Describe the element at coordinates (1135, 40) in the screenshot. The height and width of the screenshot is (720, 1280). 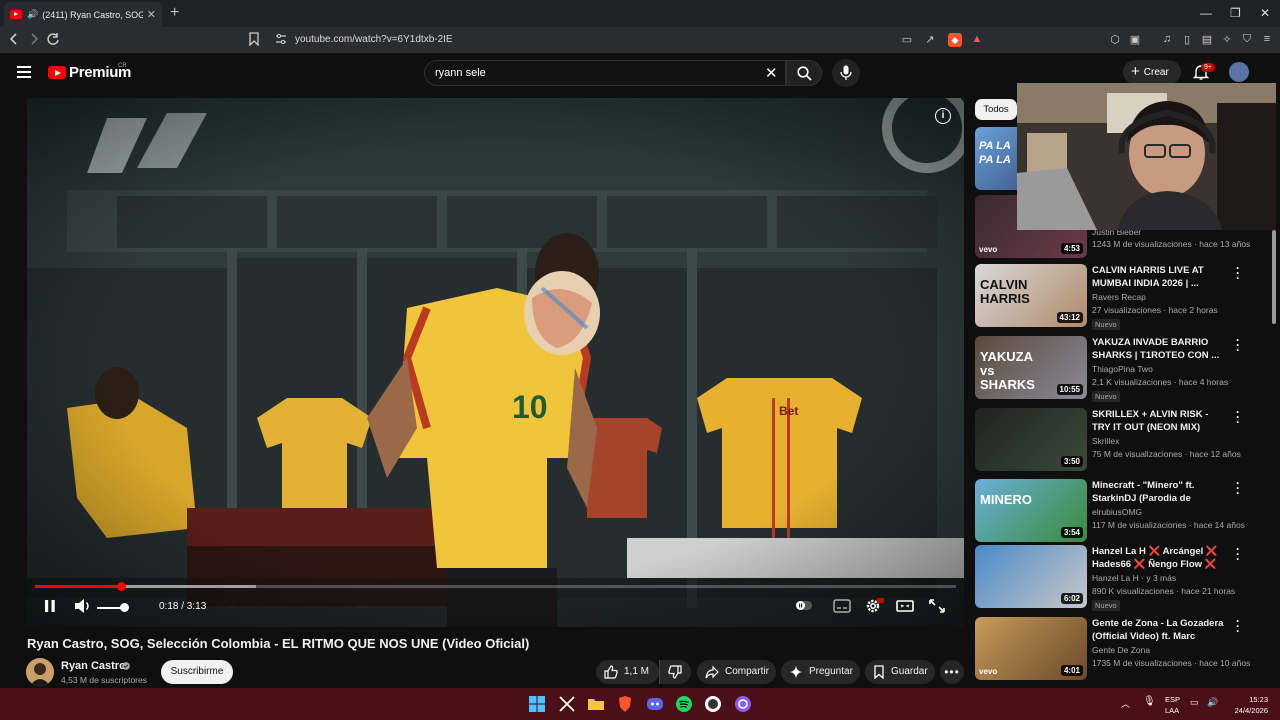
I see `screenshot-icon: ▣` at that location.